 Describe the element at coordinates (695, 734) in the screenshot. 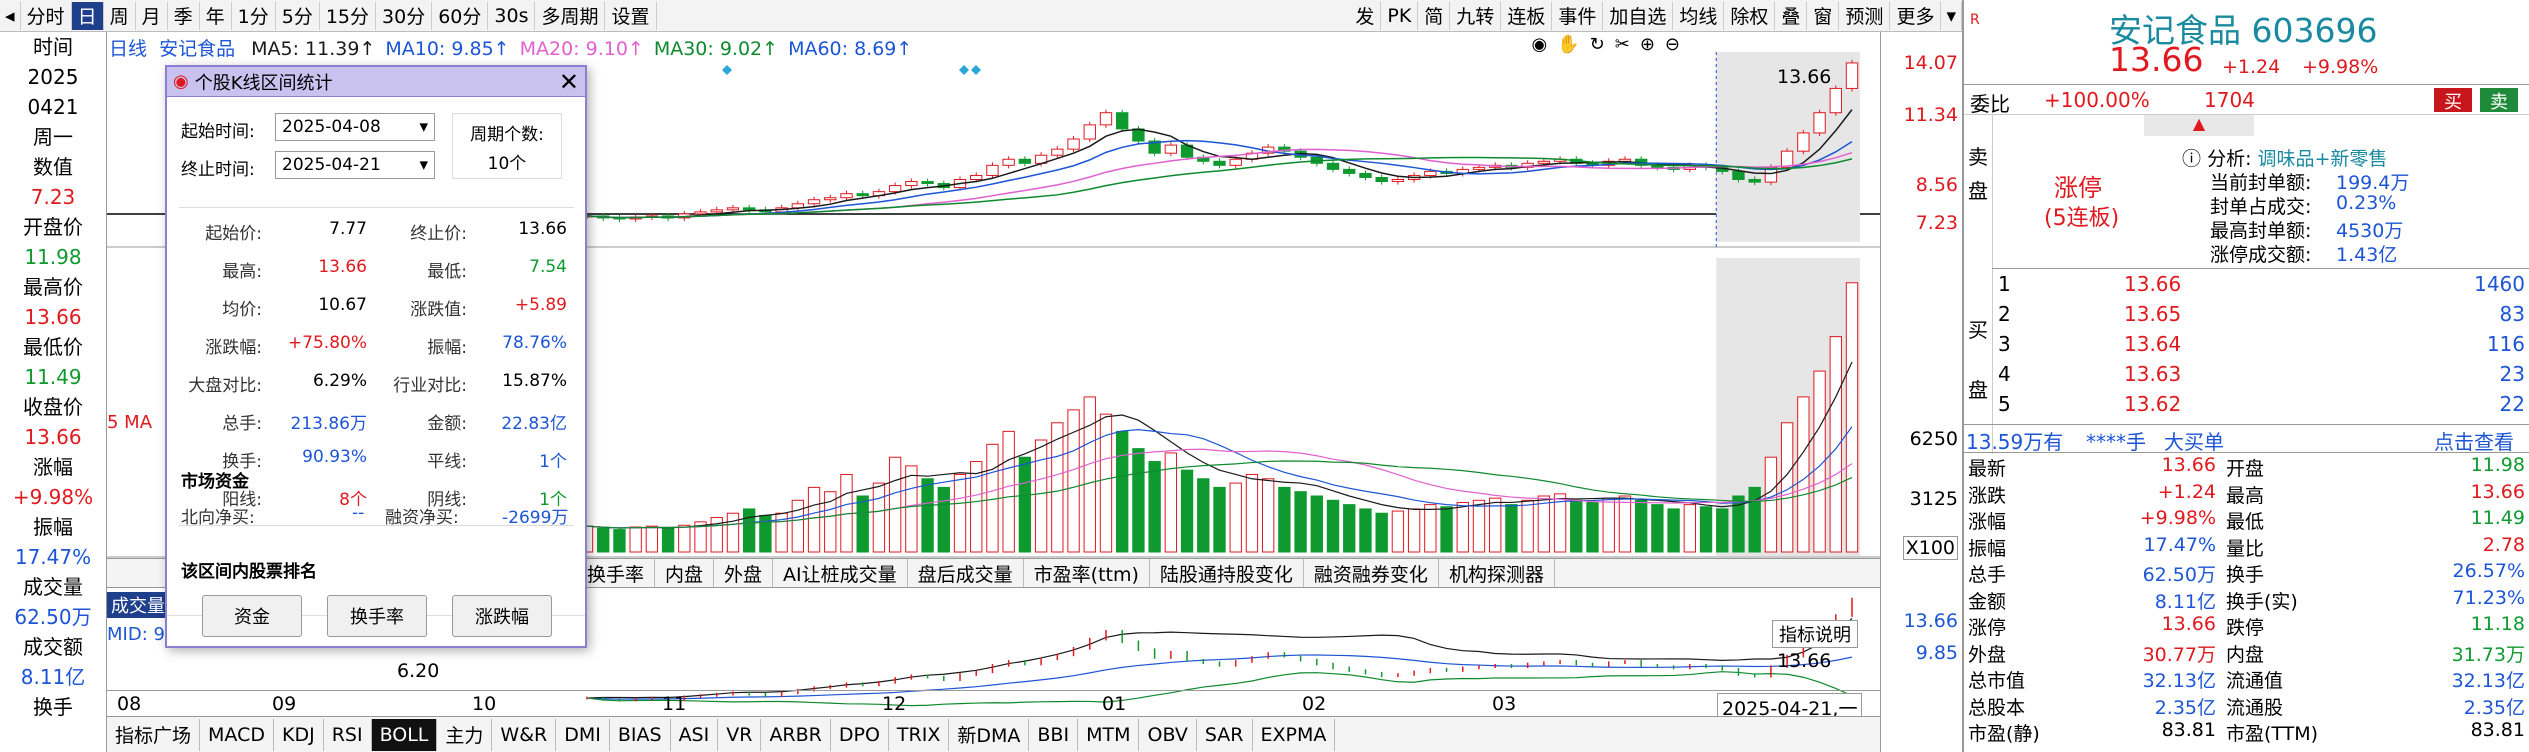

I see `indicator-tab: ASI` at that location.